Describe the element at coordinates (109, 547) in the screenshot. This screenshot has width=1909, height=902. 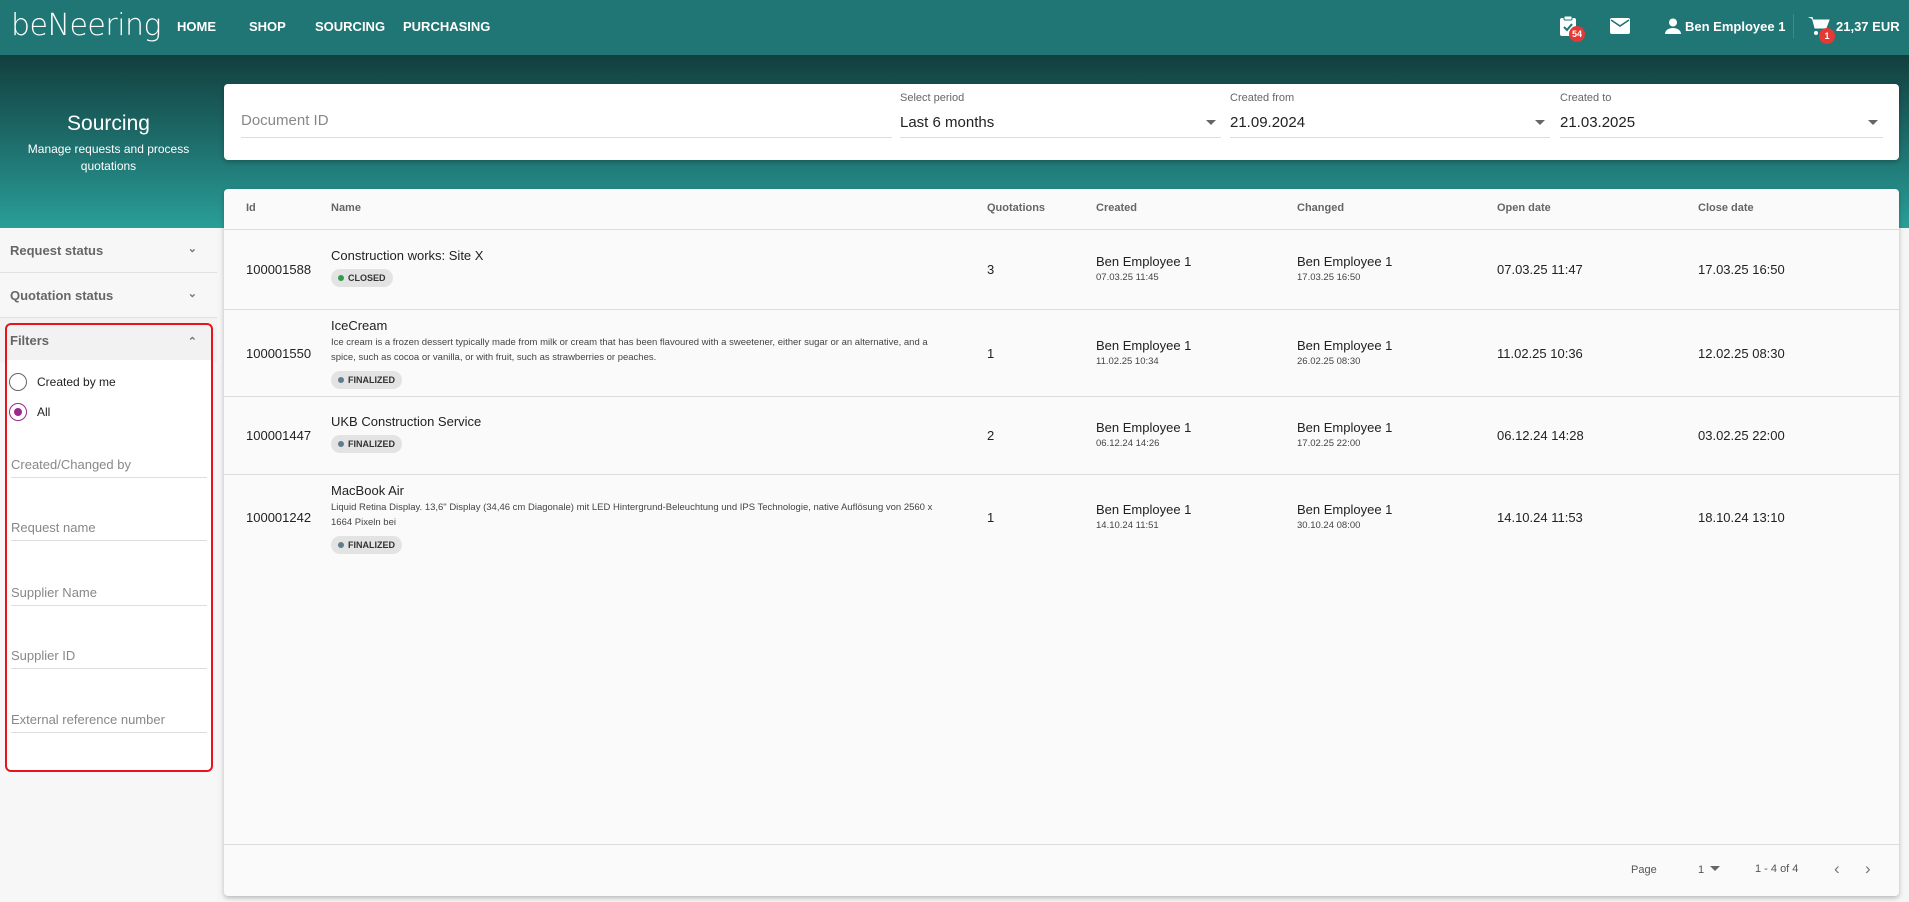
I see `highlight-box` at that location.